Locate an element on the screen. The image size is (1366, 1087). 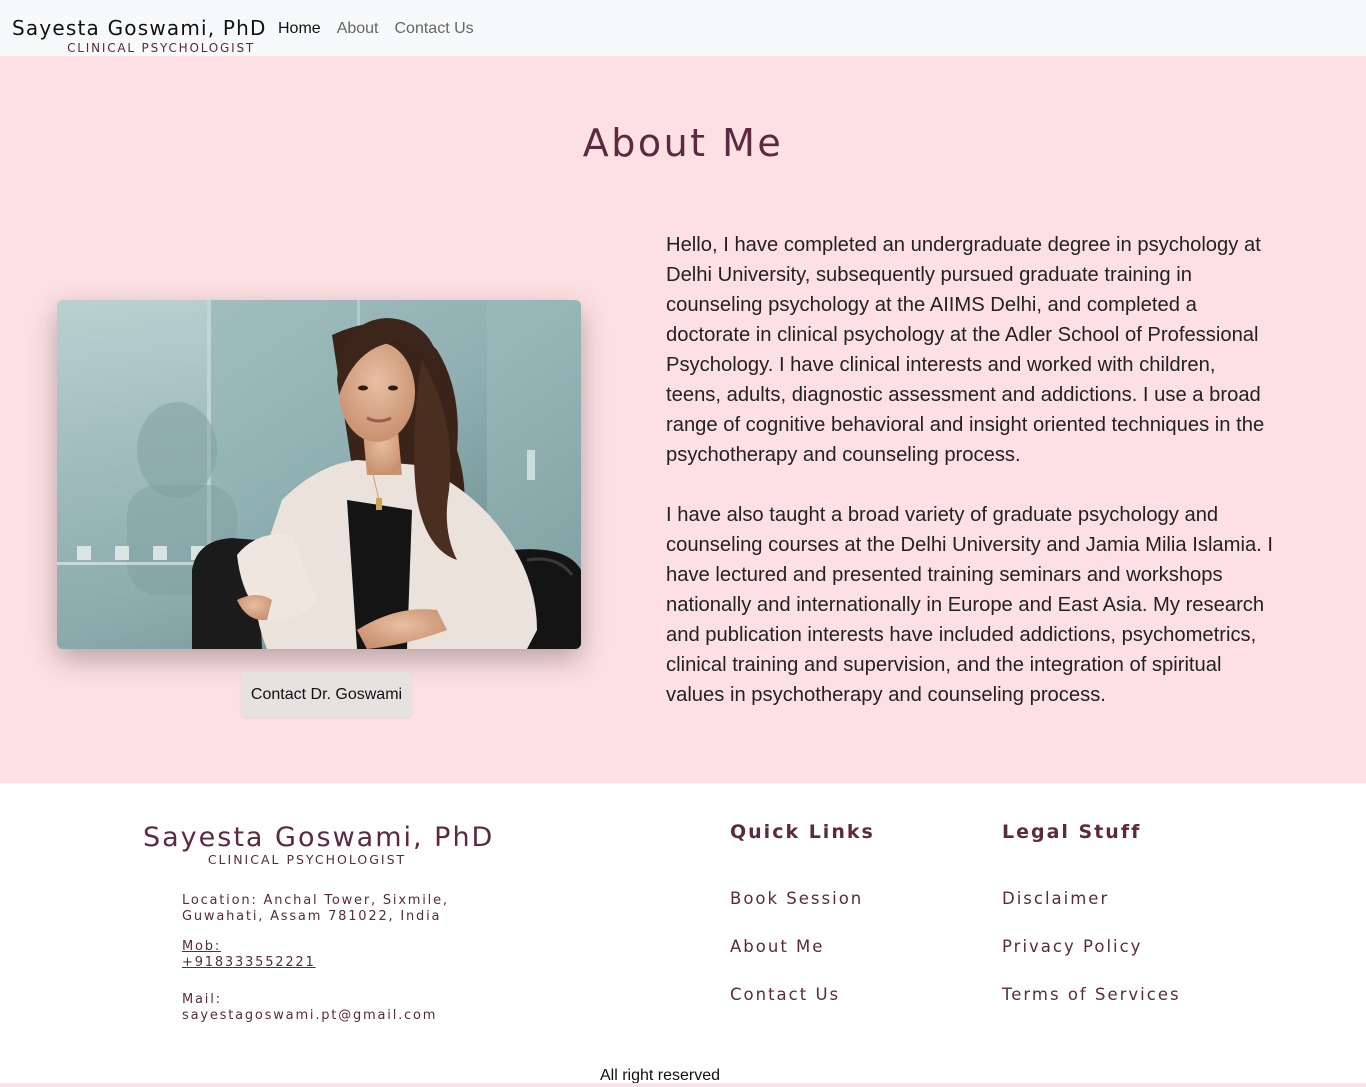
contact-doctor-button: Contact Dr. Goswami is located at coordinates (326, 694).